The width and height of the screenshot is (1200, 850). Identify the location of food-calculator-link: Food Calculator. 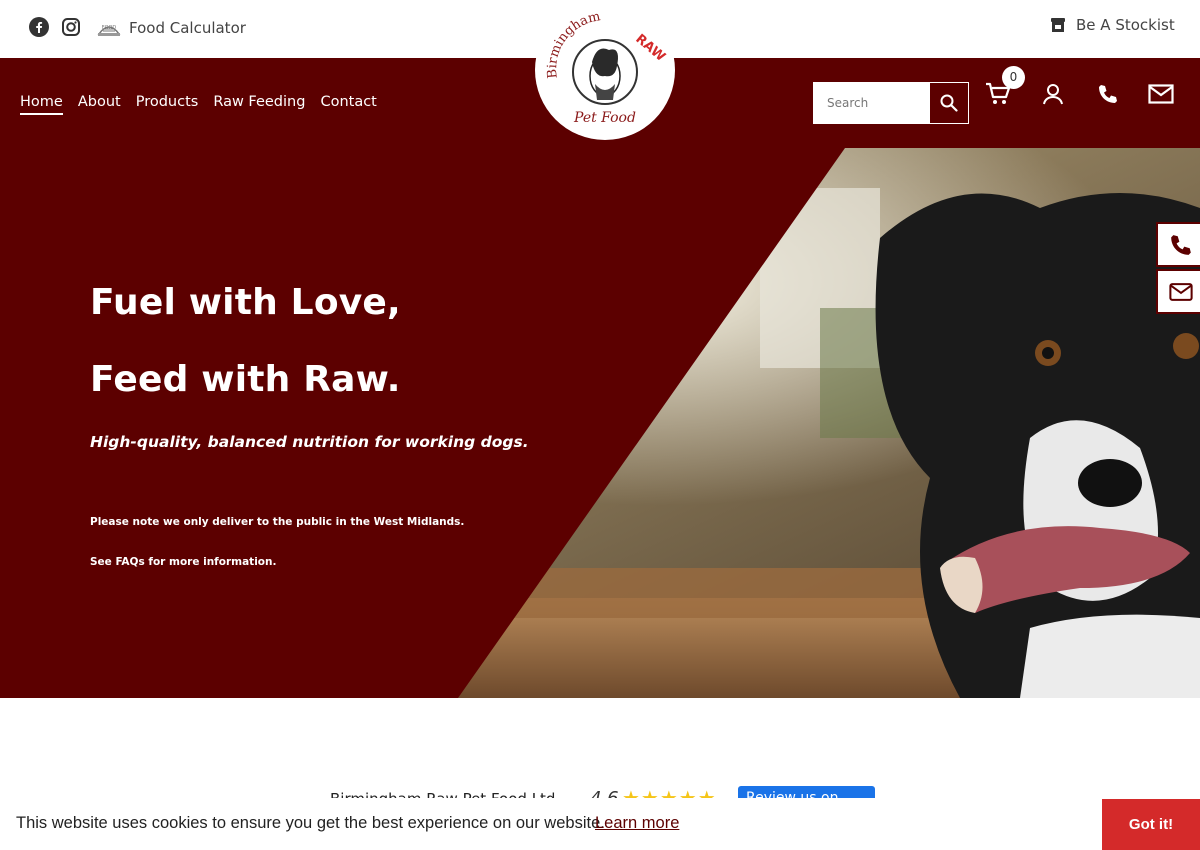
(187, 28).